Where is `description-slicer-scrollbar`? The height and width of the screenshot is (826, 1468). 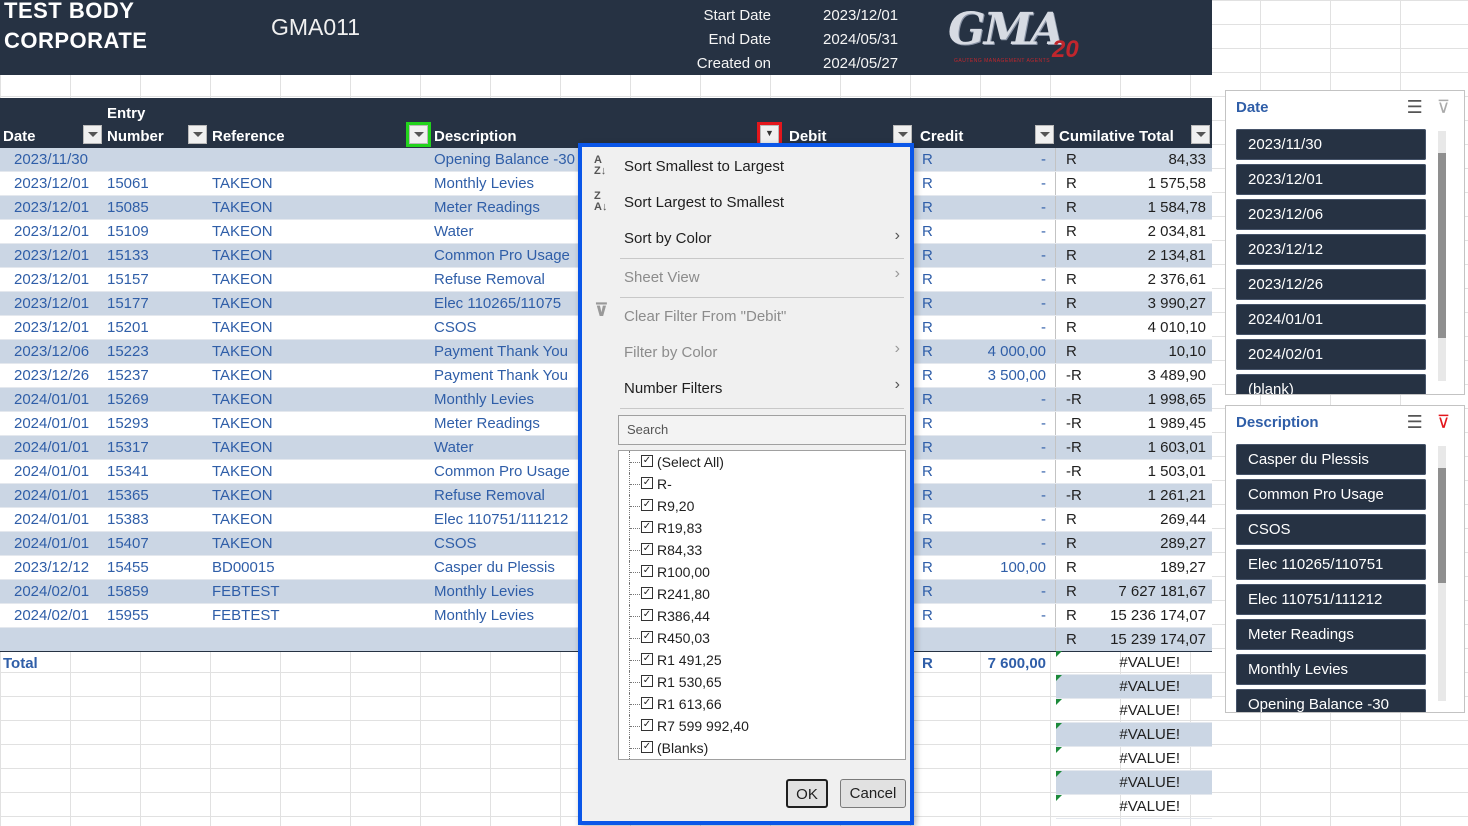
description-slicer-scrollbar is located at coordinates (1442, 573).